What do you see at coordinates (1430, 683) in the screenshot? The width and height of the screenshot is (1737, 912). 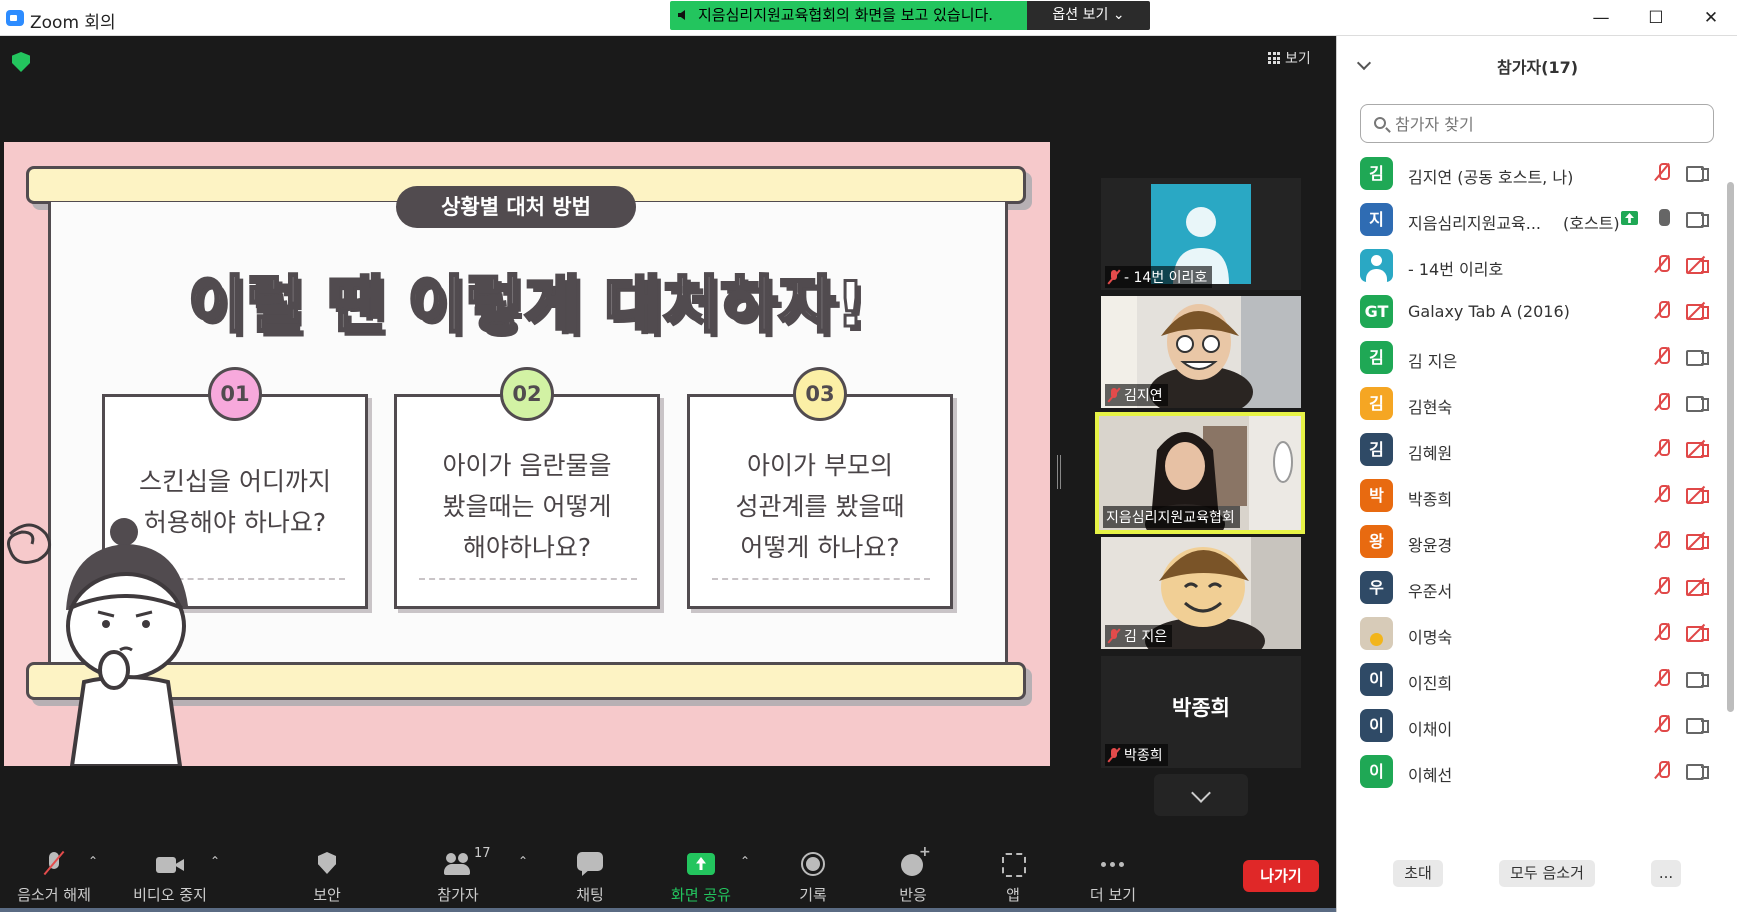 I see `participant-name: 이진희` at bounding box center [1430, 683].